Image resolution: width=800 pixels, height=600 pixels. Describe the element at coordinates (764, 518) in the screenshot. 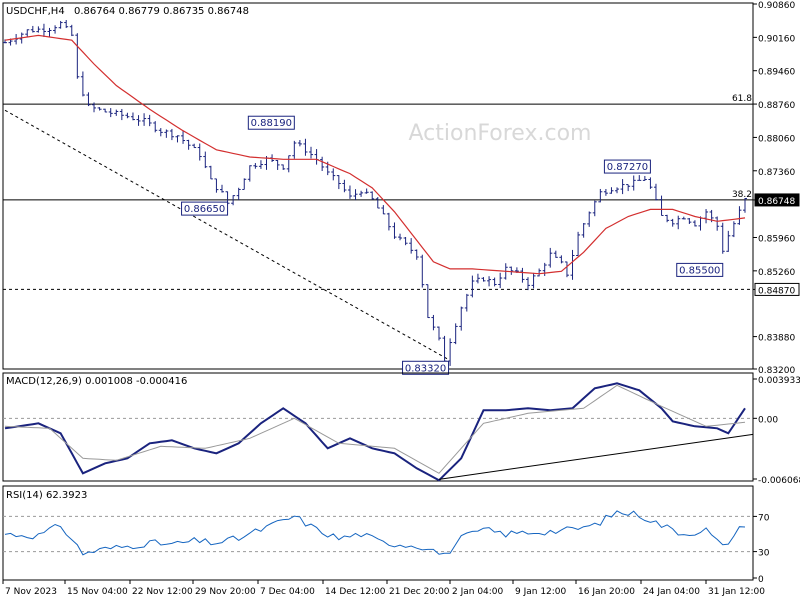

I see `rsi-tick-label: 70` at that location.